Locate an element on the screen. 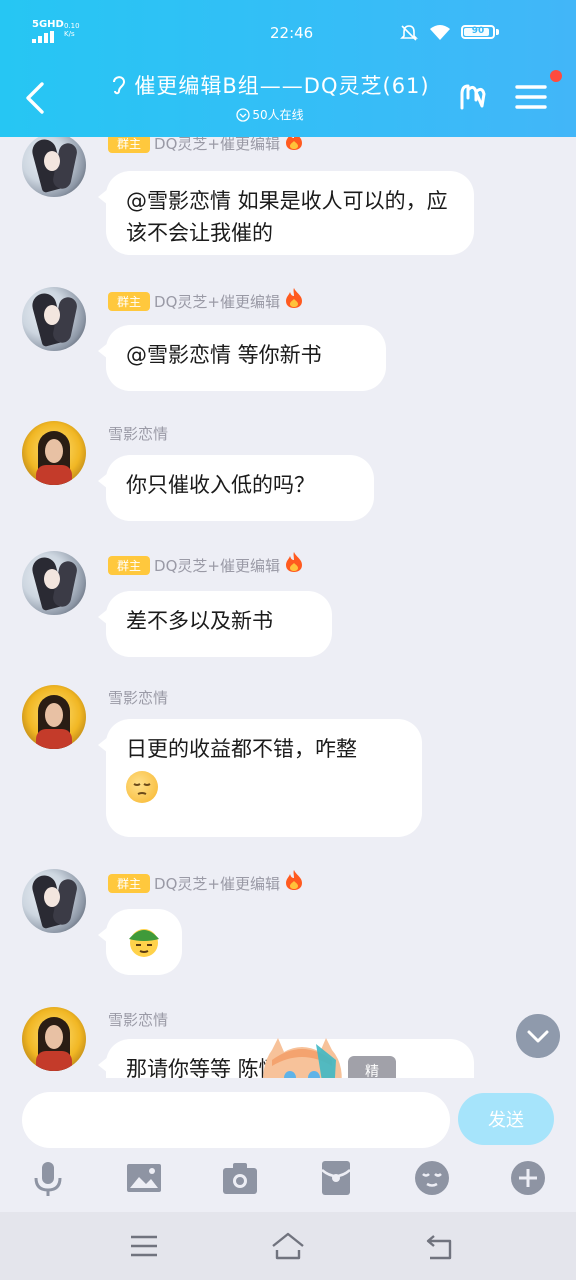  menu-nav-icon is located at coordinates (144, 1246).